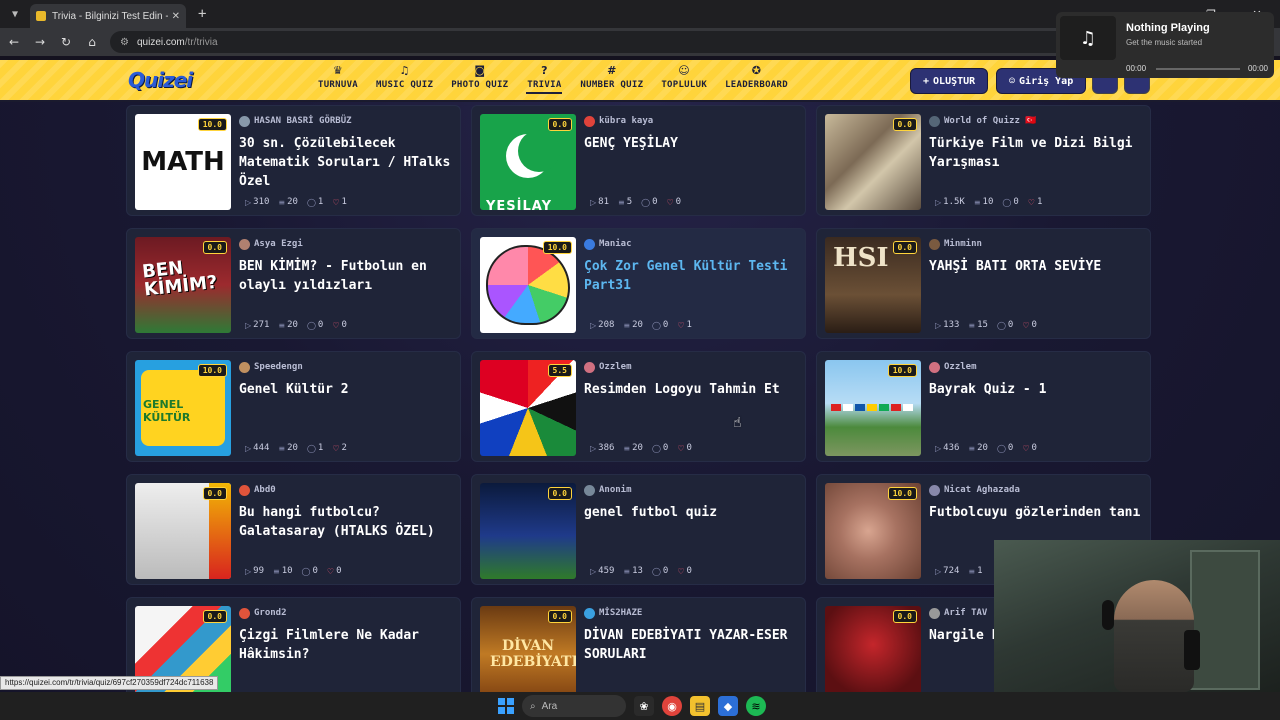  What do you see at coordinates (183, 162) in the screenshot?
I see `quiz-thumbnail: MATH 10.0` at bounding box center [183, 162].